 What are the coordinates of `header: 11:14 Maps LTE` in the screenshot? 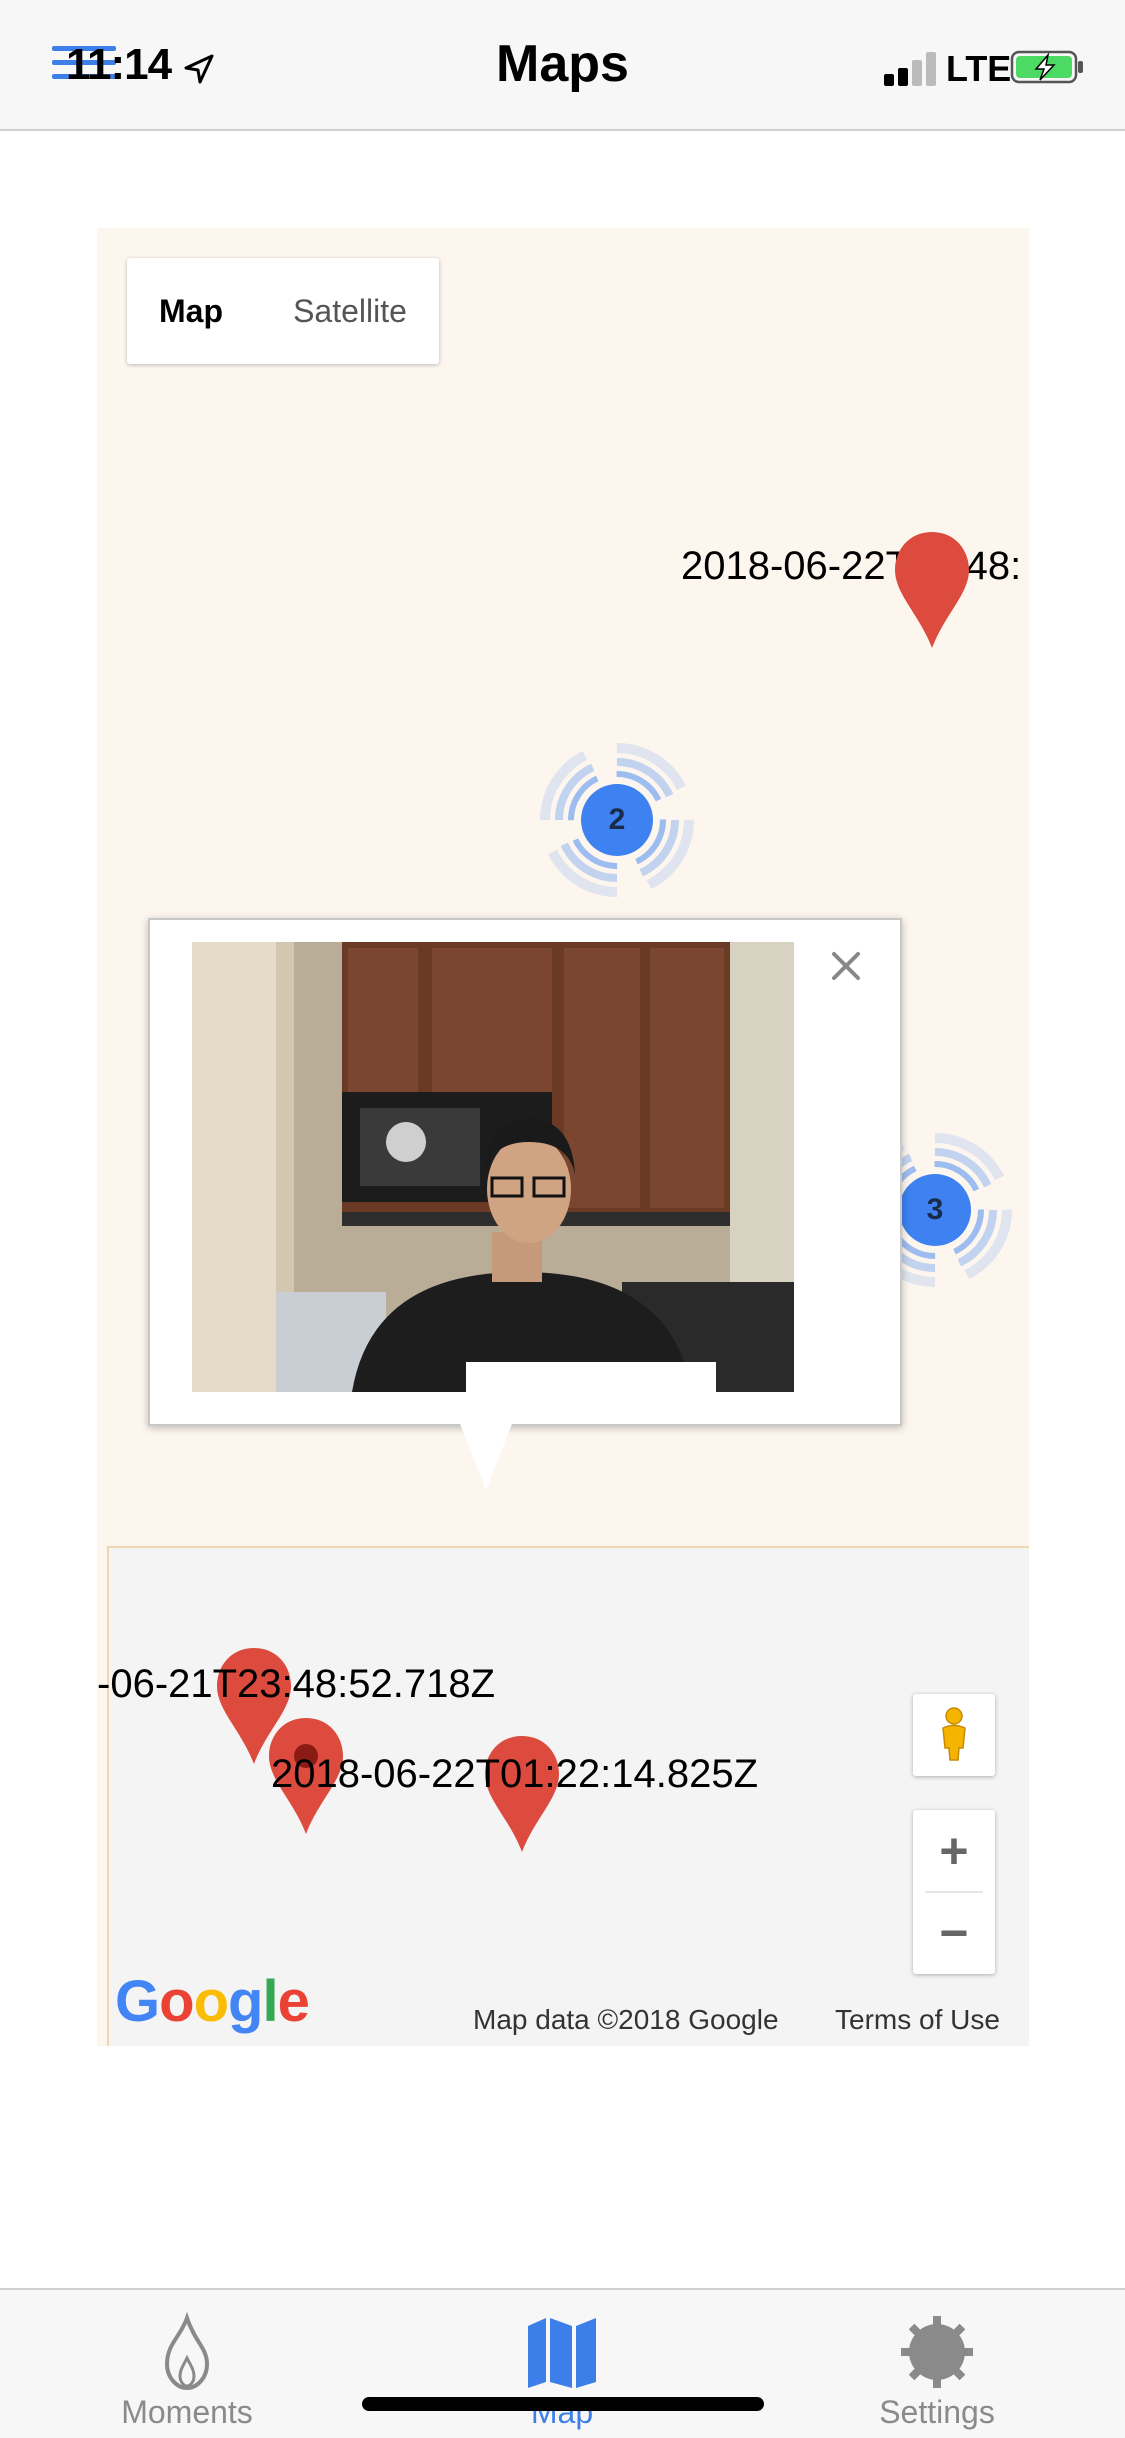 It's located at (562, 65).